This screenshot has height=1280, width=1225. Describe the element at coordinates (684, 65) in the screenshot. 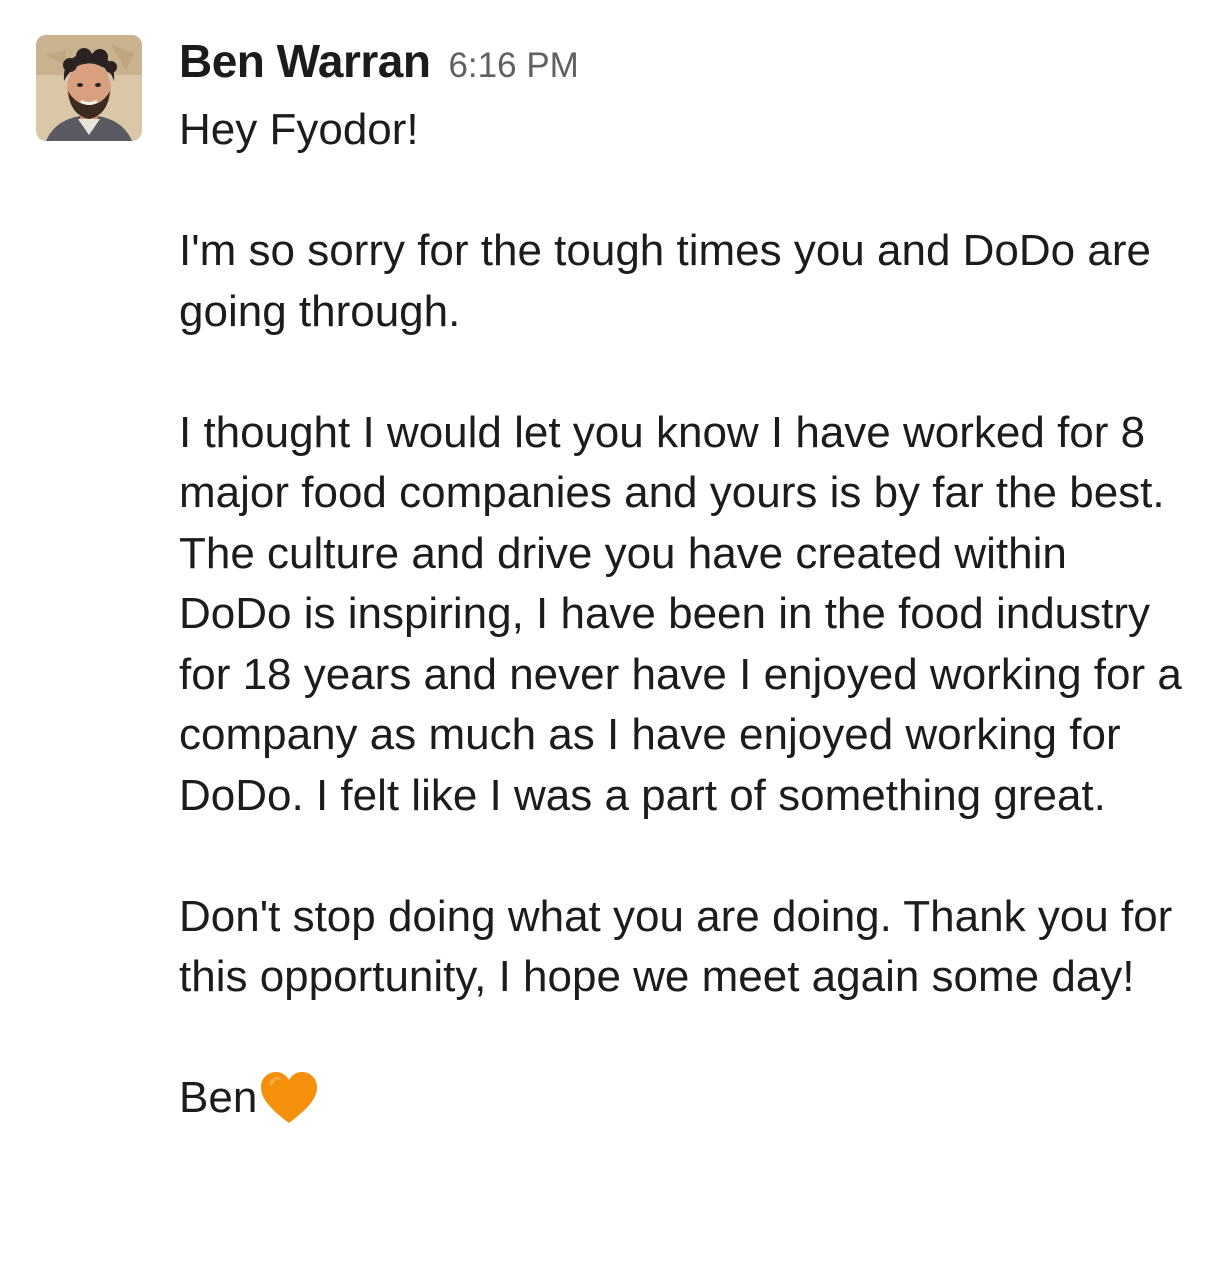

I see `message-header: Ben Warran 6:16 PM` at that location.